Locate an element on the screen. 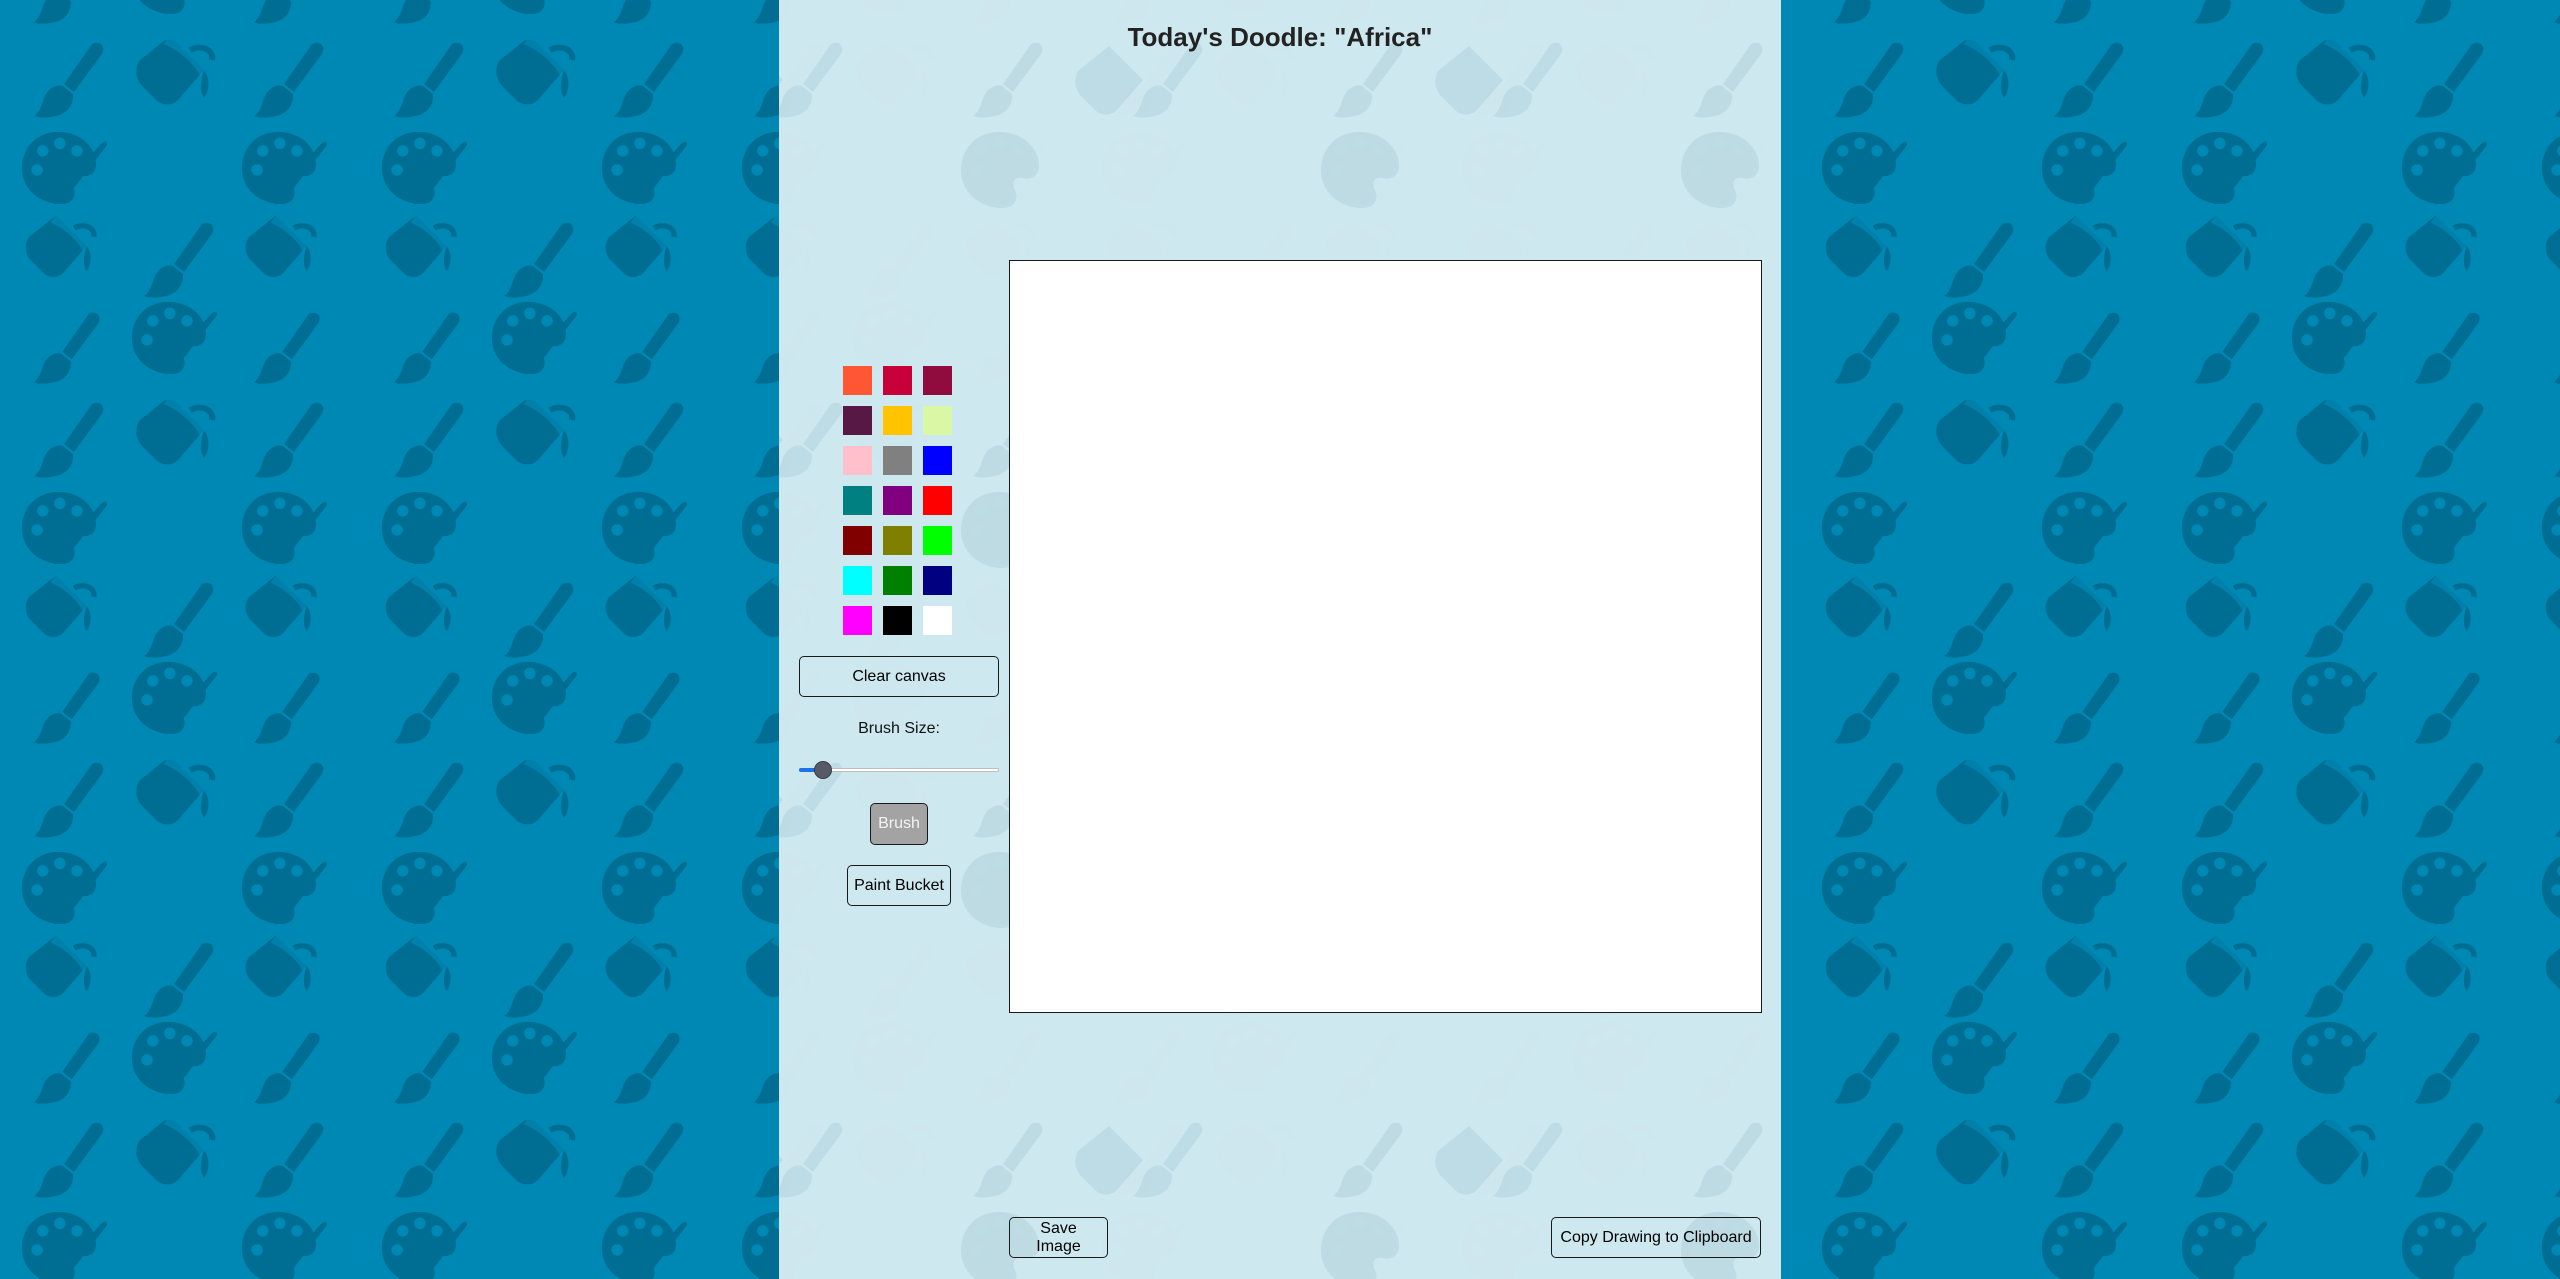 This screenshot has height=1279, width=2560. page-title: Today's Doodle: "Africa" is located at coordinates (1280, 37).